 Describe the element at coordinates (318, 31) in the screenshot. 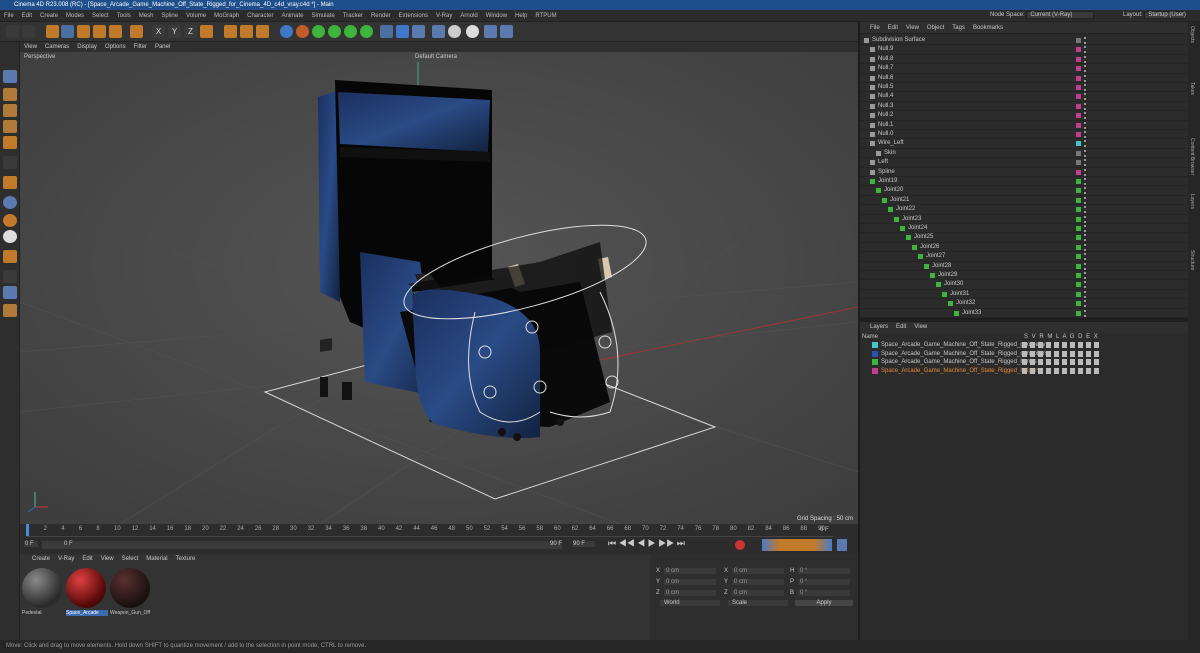

I see `subdivision-icon` at that location.